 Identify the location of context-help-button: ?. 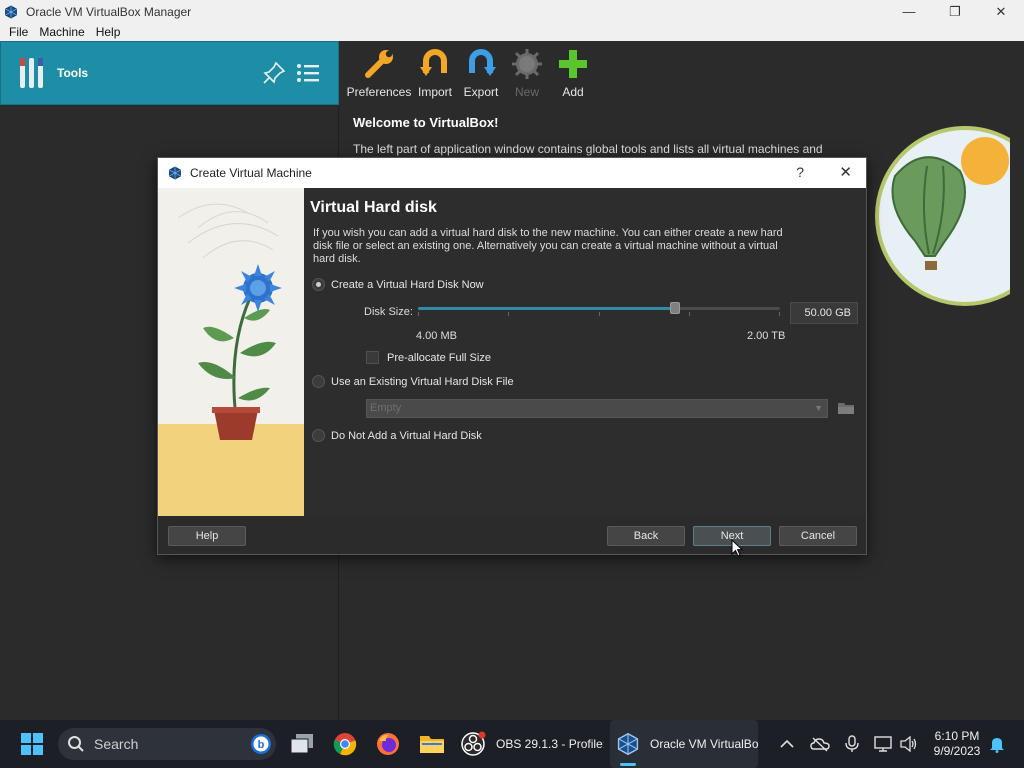
(800, 172).